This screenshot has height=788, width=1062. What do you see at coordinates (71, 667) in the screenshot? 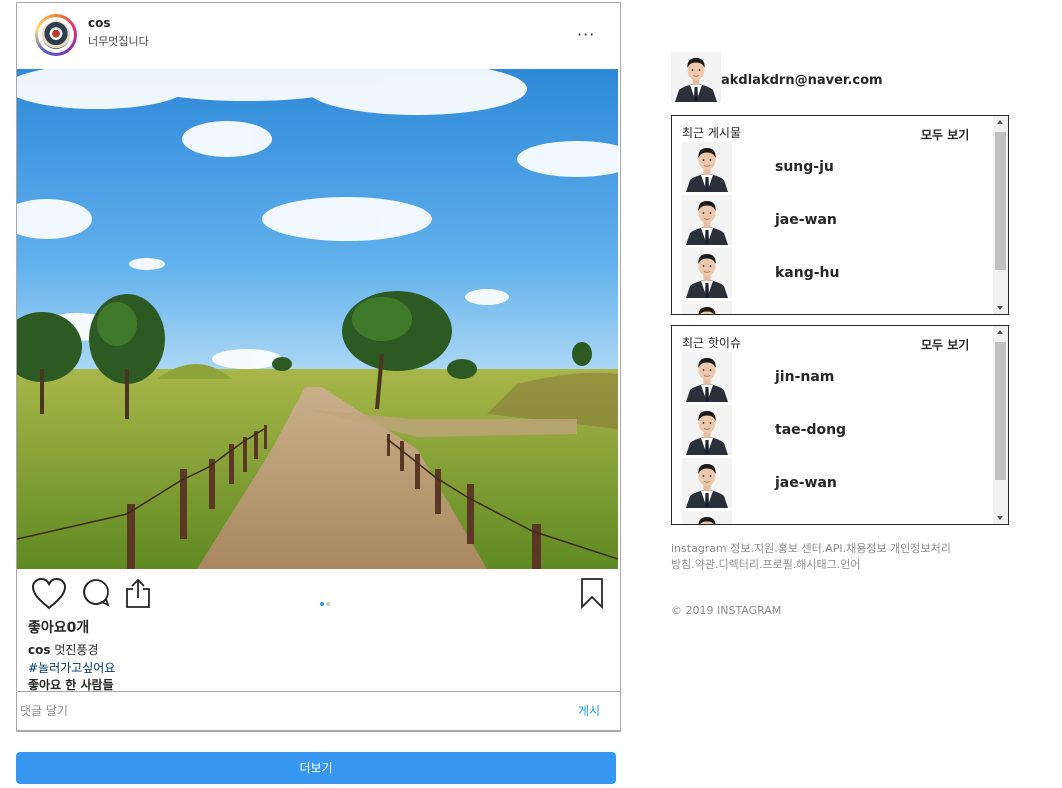
I see `post-hashtag: #놀러가고싶어요` at bounding box center [71, 667].